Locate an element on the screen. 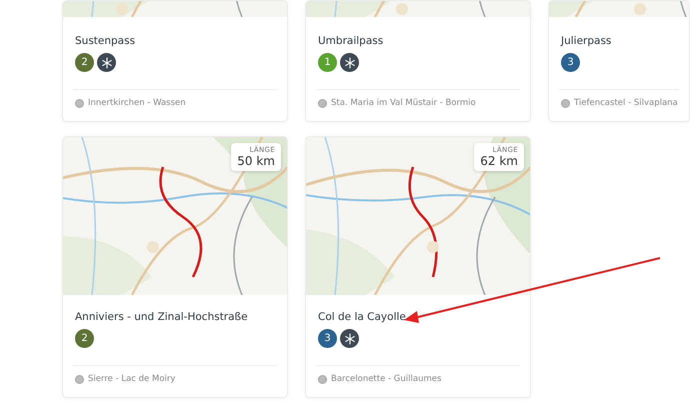  length-value: 62 km is located at coordinates (499, 161).